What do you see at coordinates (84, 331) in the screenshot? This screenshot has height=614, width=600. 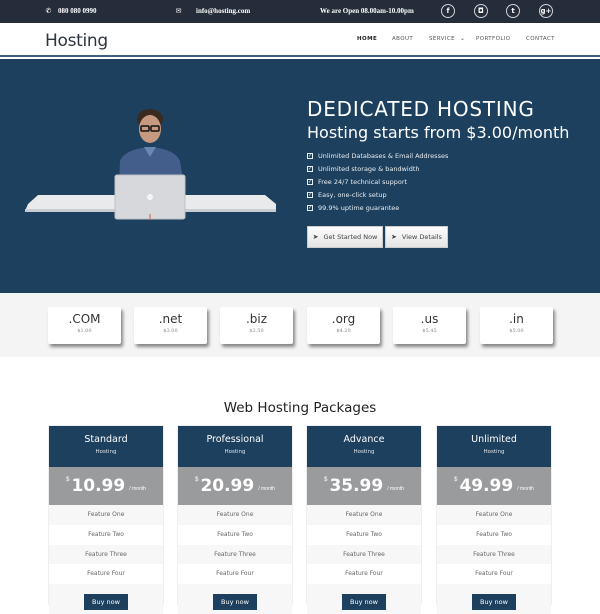 I see `domain-price: $1.00` at bounding box center [84, 331].